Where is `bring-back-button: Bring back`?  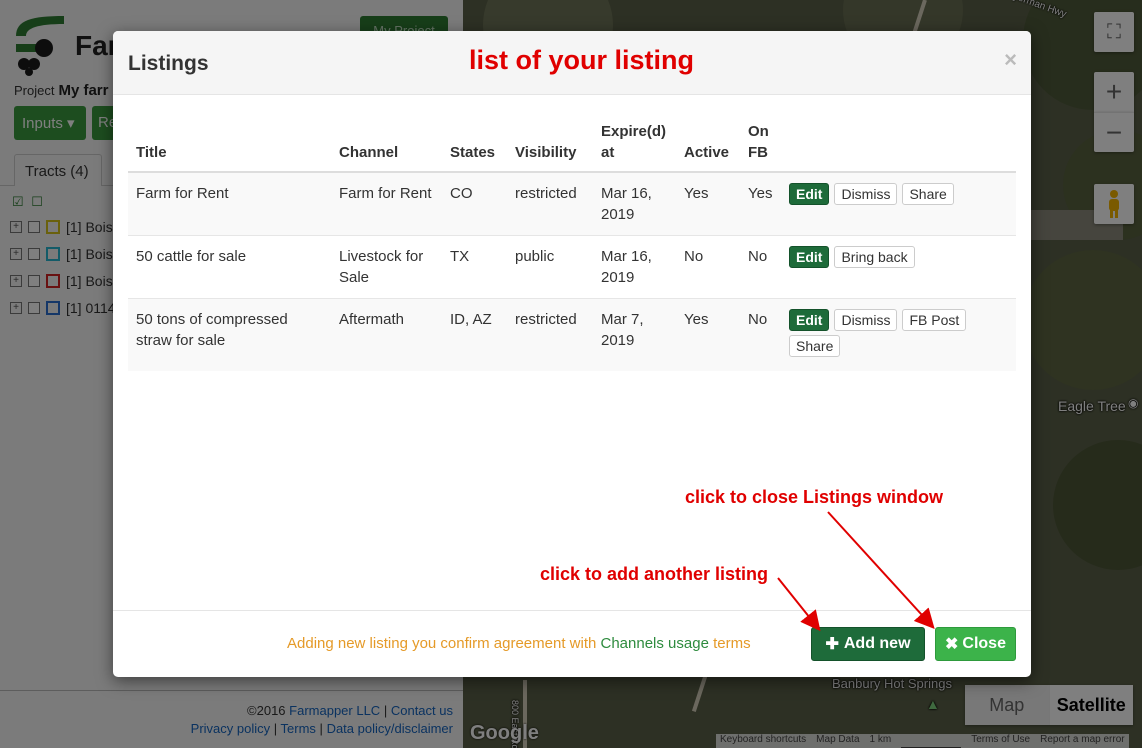 bring-back-button: Bring back is located at coordinates (874, 257).